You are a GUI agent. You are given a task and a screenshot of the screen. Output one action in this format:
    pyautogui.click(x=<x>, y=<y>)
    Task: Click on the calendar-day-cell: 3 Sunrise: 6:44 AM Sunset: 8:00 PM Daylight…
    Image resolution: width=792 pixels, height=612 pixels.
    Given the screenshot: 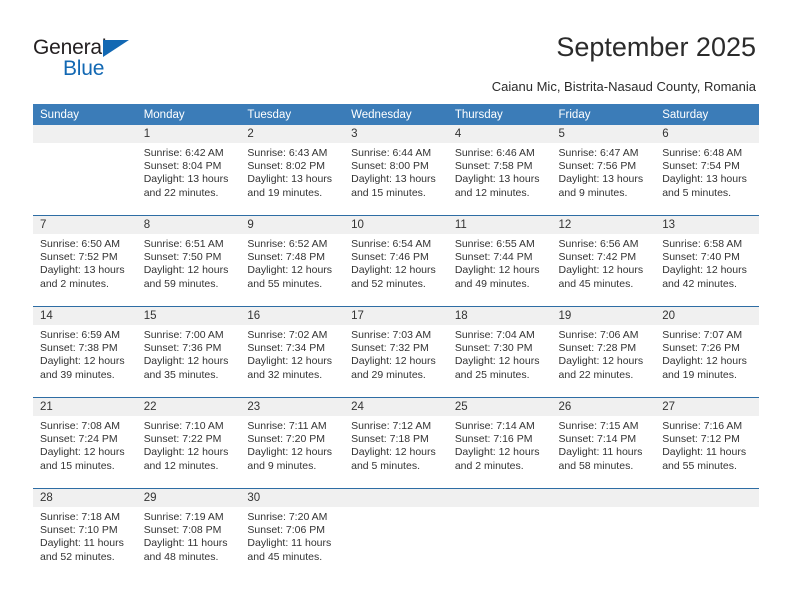 What is the action you would take?
    pyautogui.click(x=396, y=170)
    